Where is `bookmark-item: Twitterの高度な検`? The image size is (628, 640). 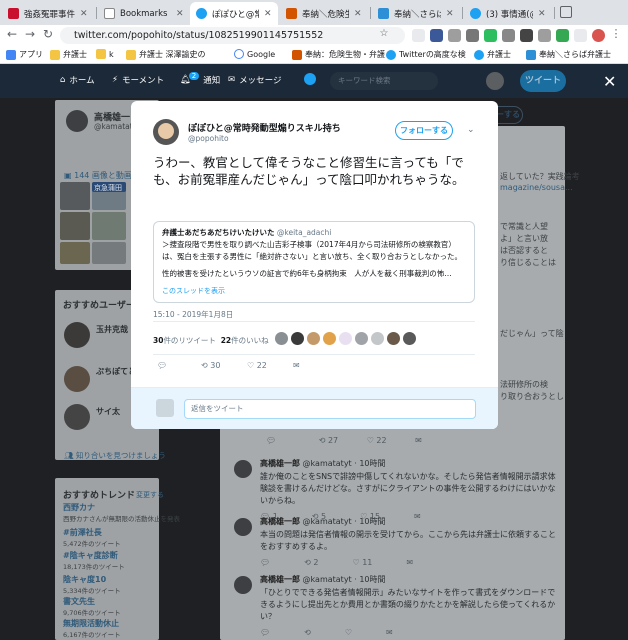 bookmark-item: Twitterの高度な検 is located at coordinates (426, 54).